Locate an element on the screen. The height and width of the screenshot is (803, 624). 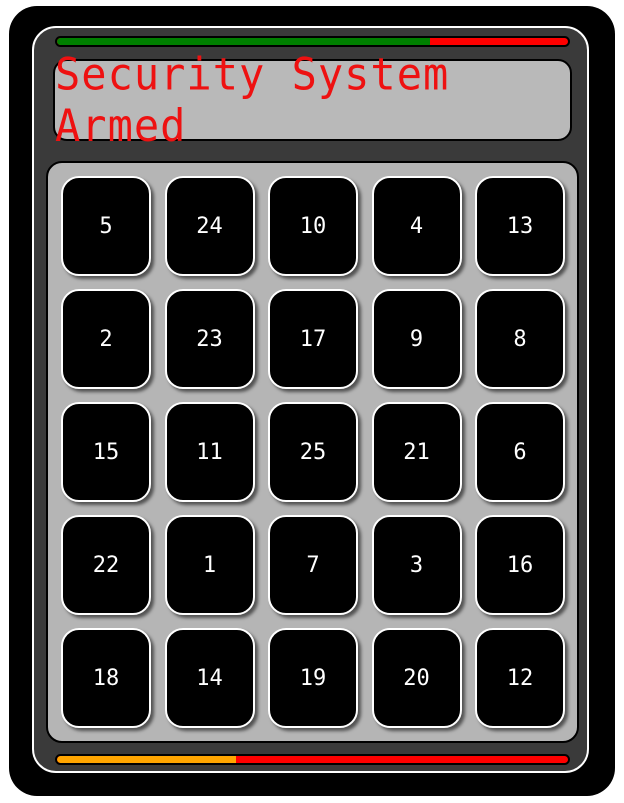
keypad-key: 9 is located at coordinates (416, 339).